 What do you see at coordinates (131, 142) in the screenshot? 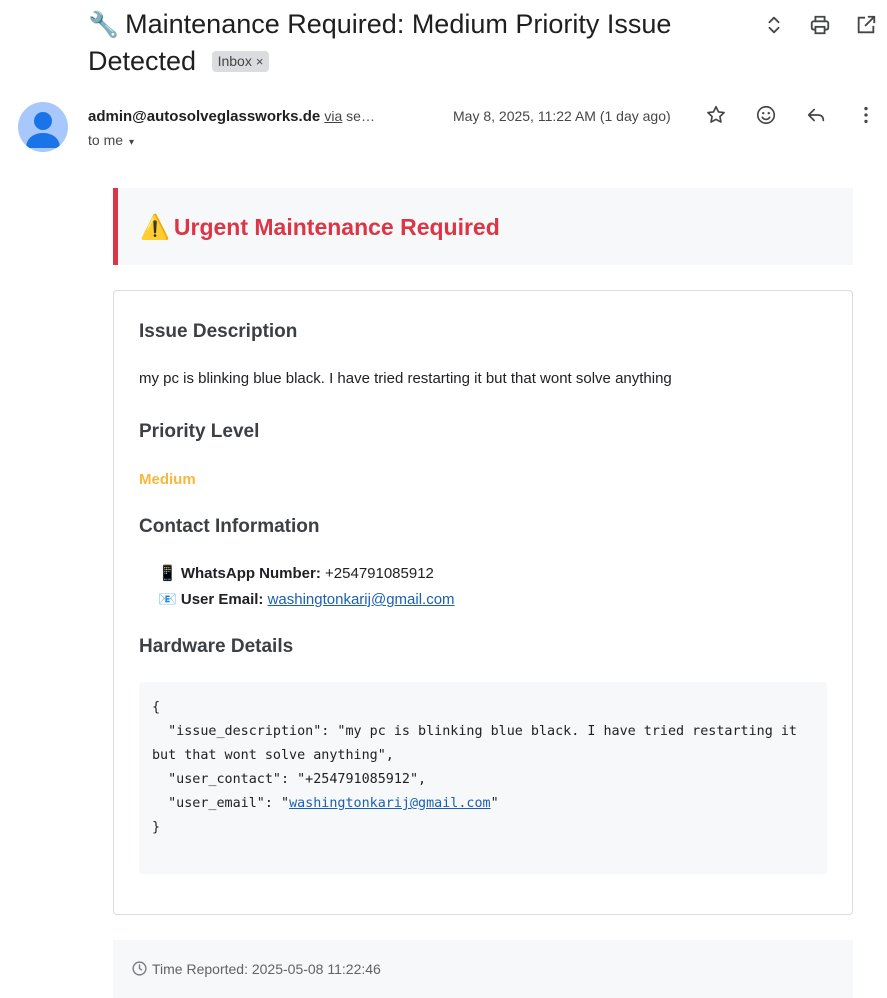
I see `chevron-down-icon: ▾` at bounding box center [131, 142].